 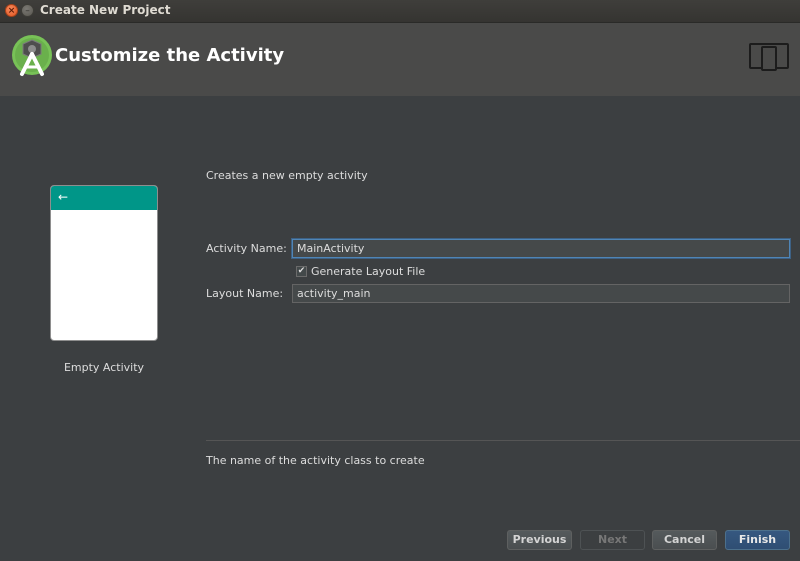 I want to click on template-label: Empty Activity, so click(x=104, y=367).